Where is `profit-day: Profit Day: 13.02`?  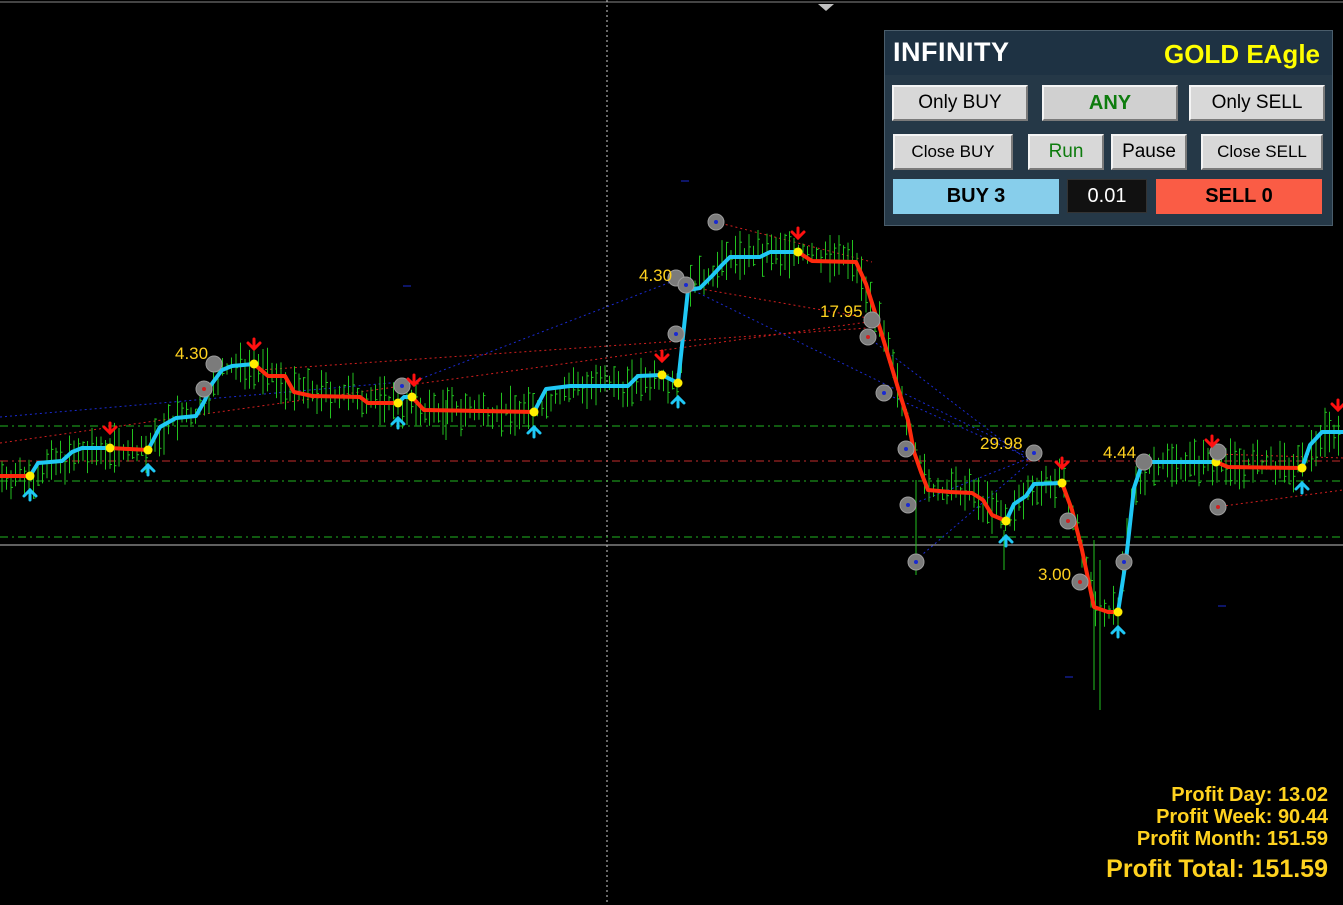
profit-day: Profit Day: 13.02 is located at coordinates (1249, 795).